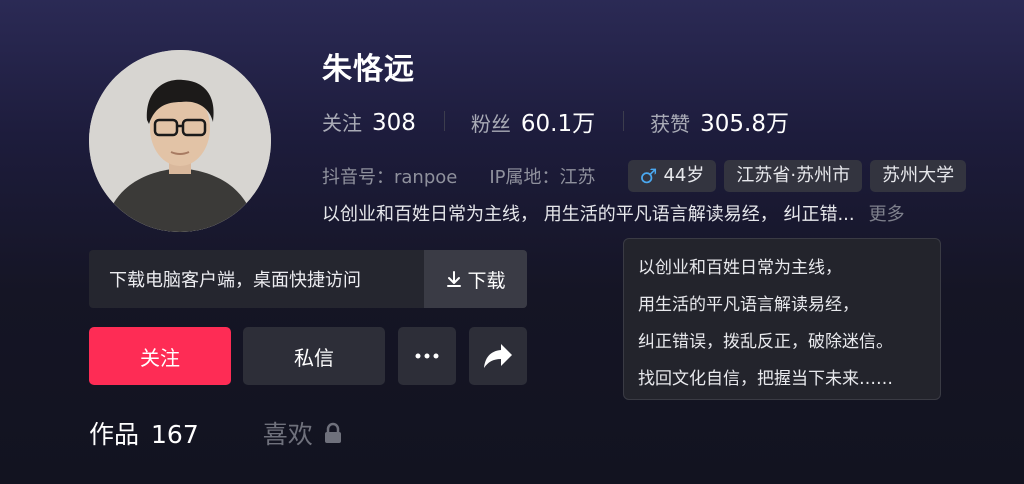 The image size is (1024, 484). I want to click on avatar, so click(180, 141).